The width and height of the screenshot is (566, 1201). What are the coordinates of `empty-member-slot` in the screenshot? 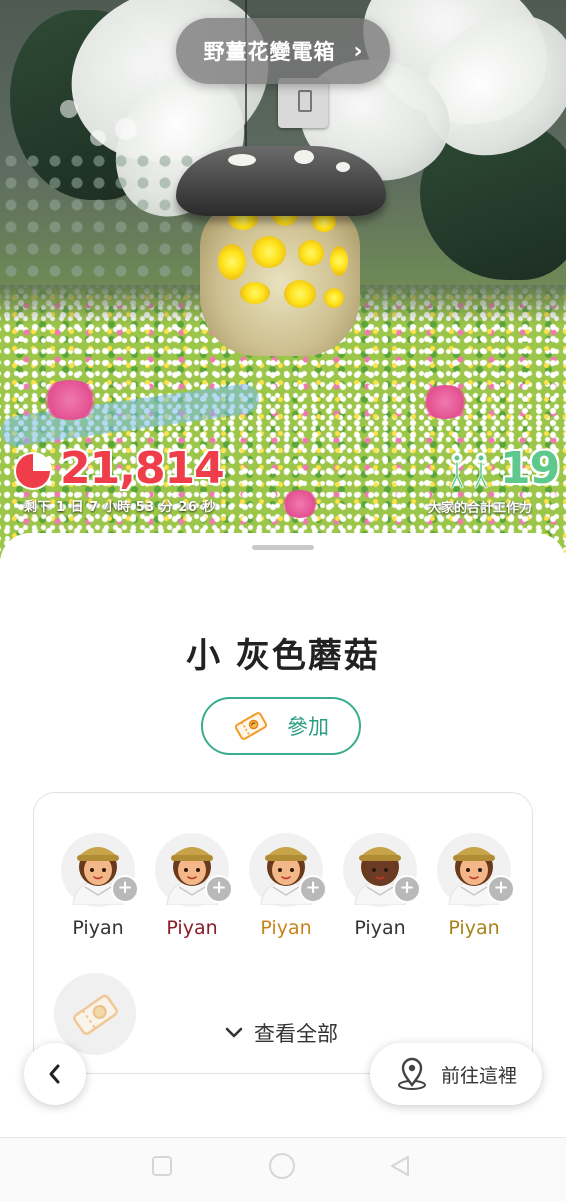 It's located at (95, 1014).